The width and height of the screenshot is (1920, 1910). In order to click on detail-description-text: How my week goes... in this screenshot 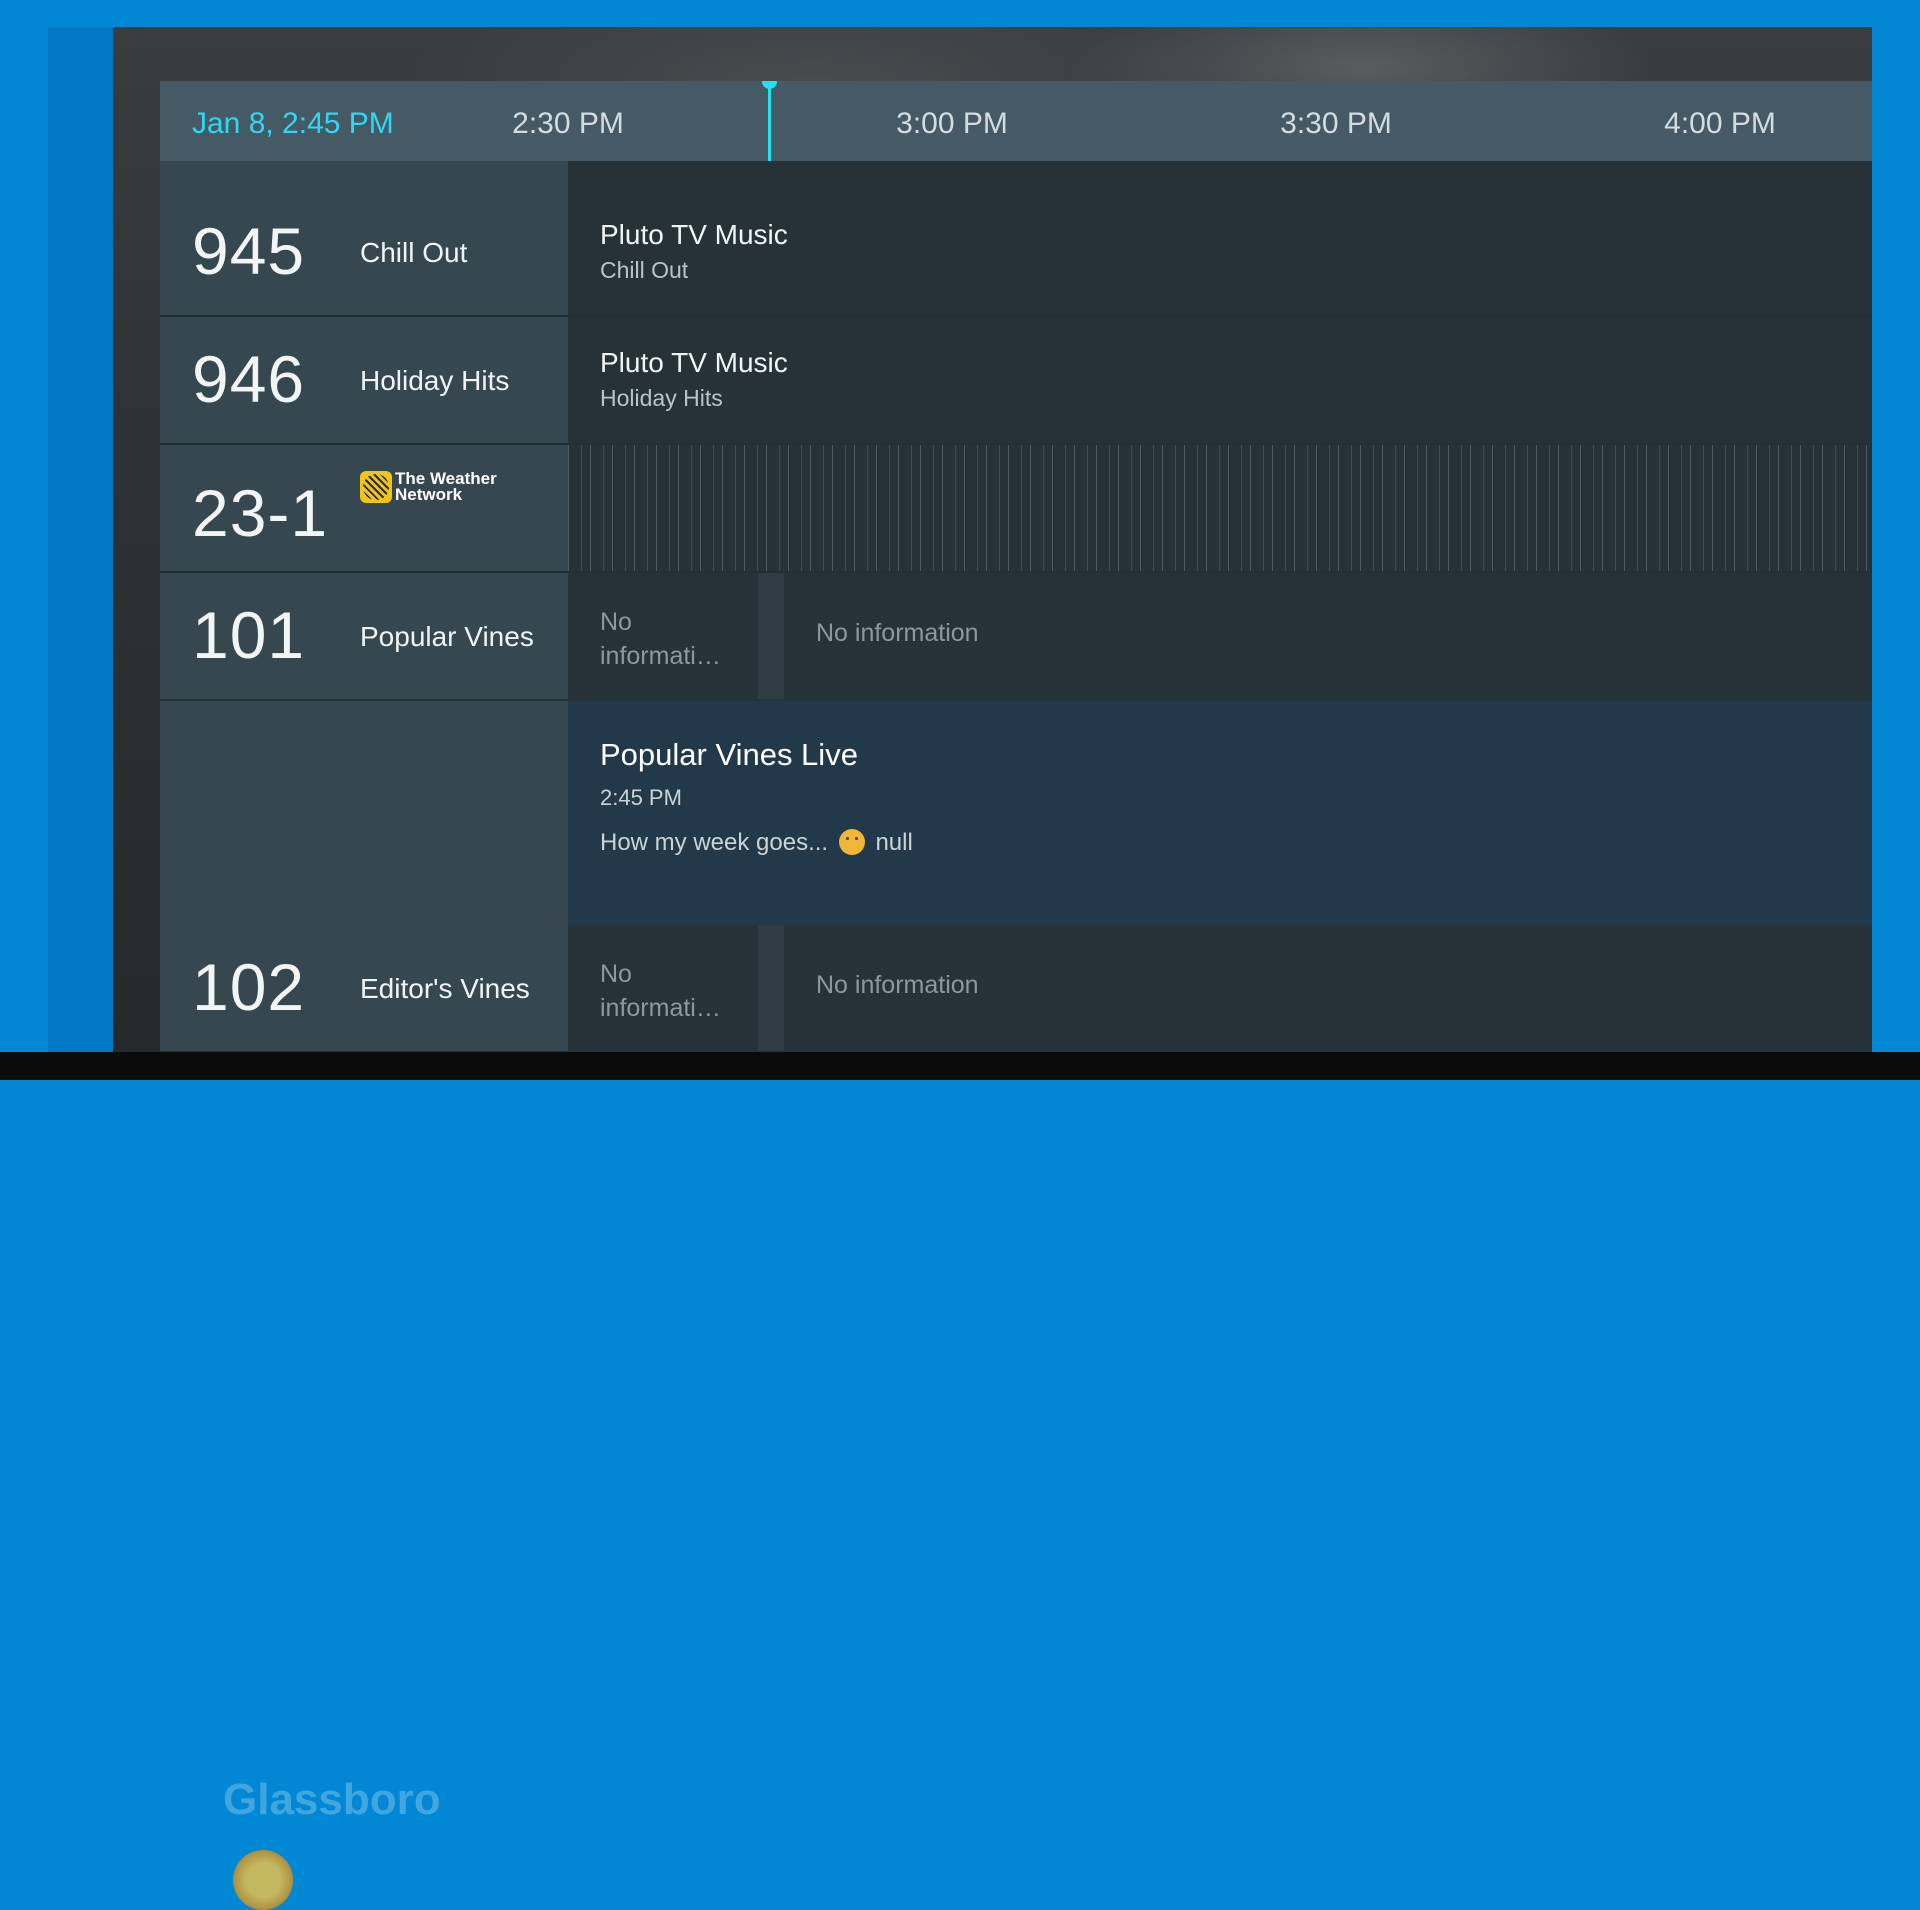, I will do `click(714, 842)`.